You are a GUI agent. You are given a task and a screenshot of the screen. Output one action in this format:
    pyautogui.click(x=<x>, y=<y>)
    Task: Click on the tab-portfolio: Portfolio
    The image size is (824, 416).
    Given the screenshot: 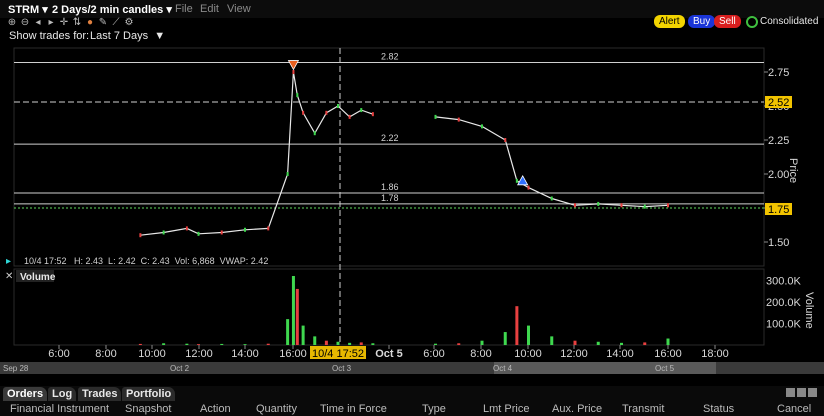 What is the action you would take?
    pyautogui.click(x=149, y=394)
    